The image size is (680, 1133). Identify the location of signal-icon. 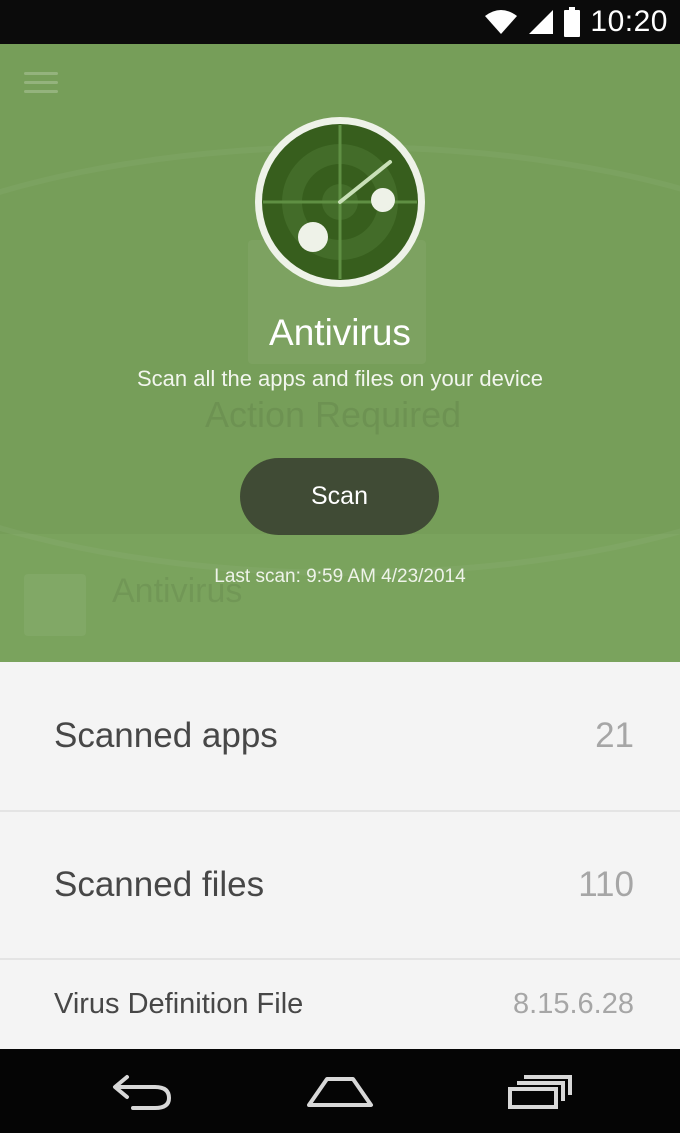
(541, 22).